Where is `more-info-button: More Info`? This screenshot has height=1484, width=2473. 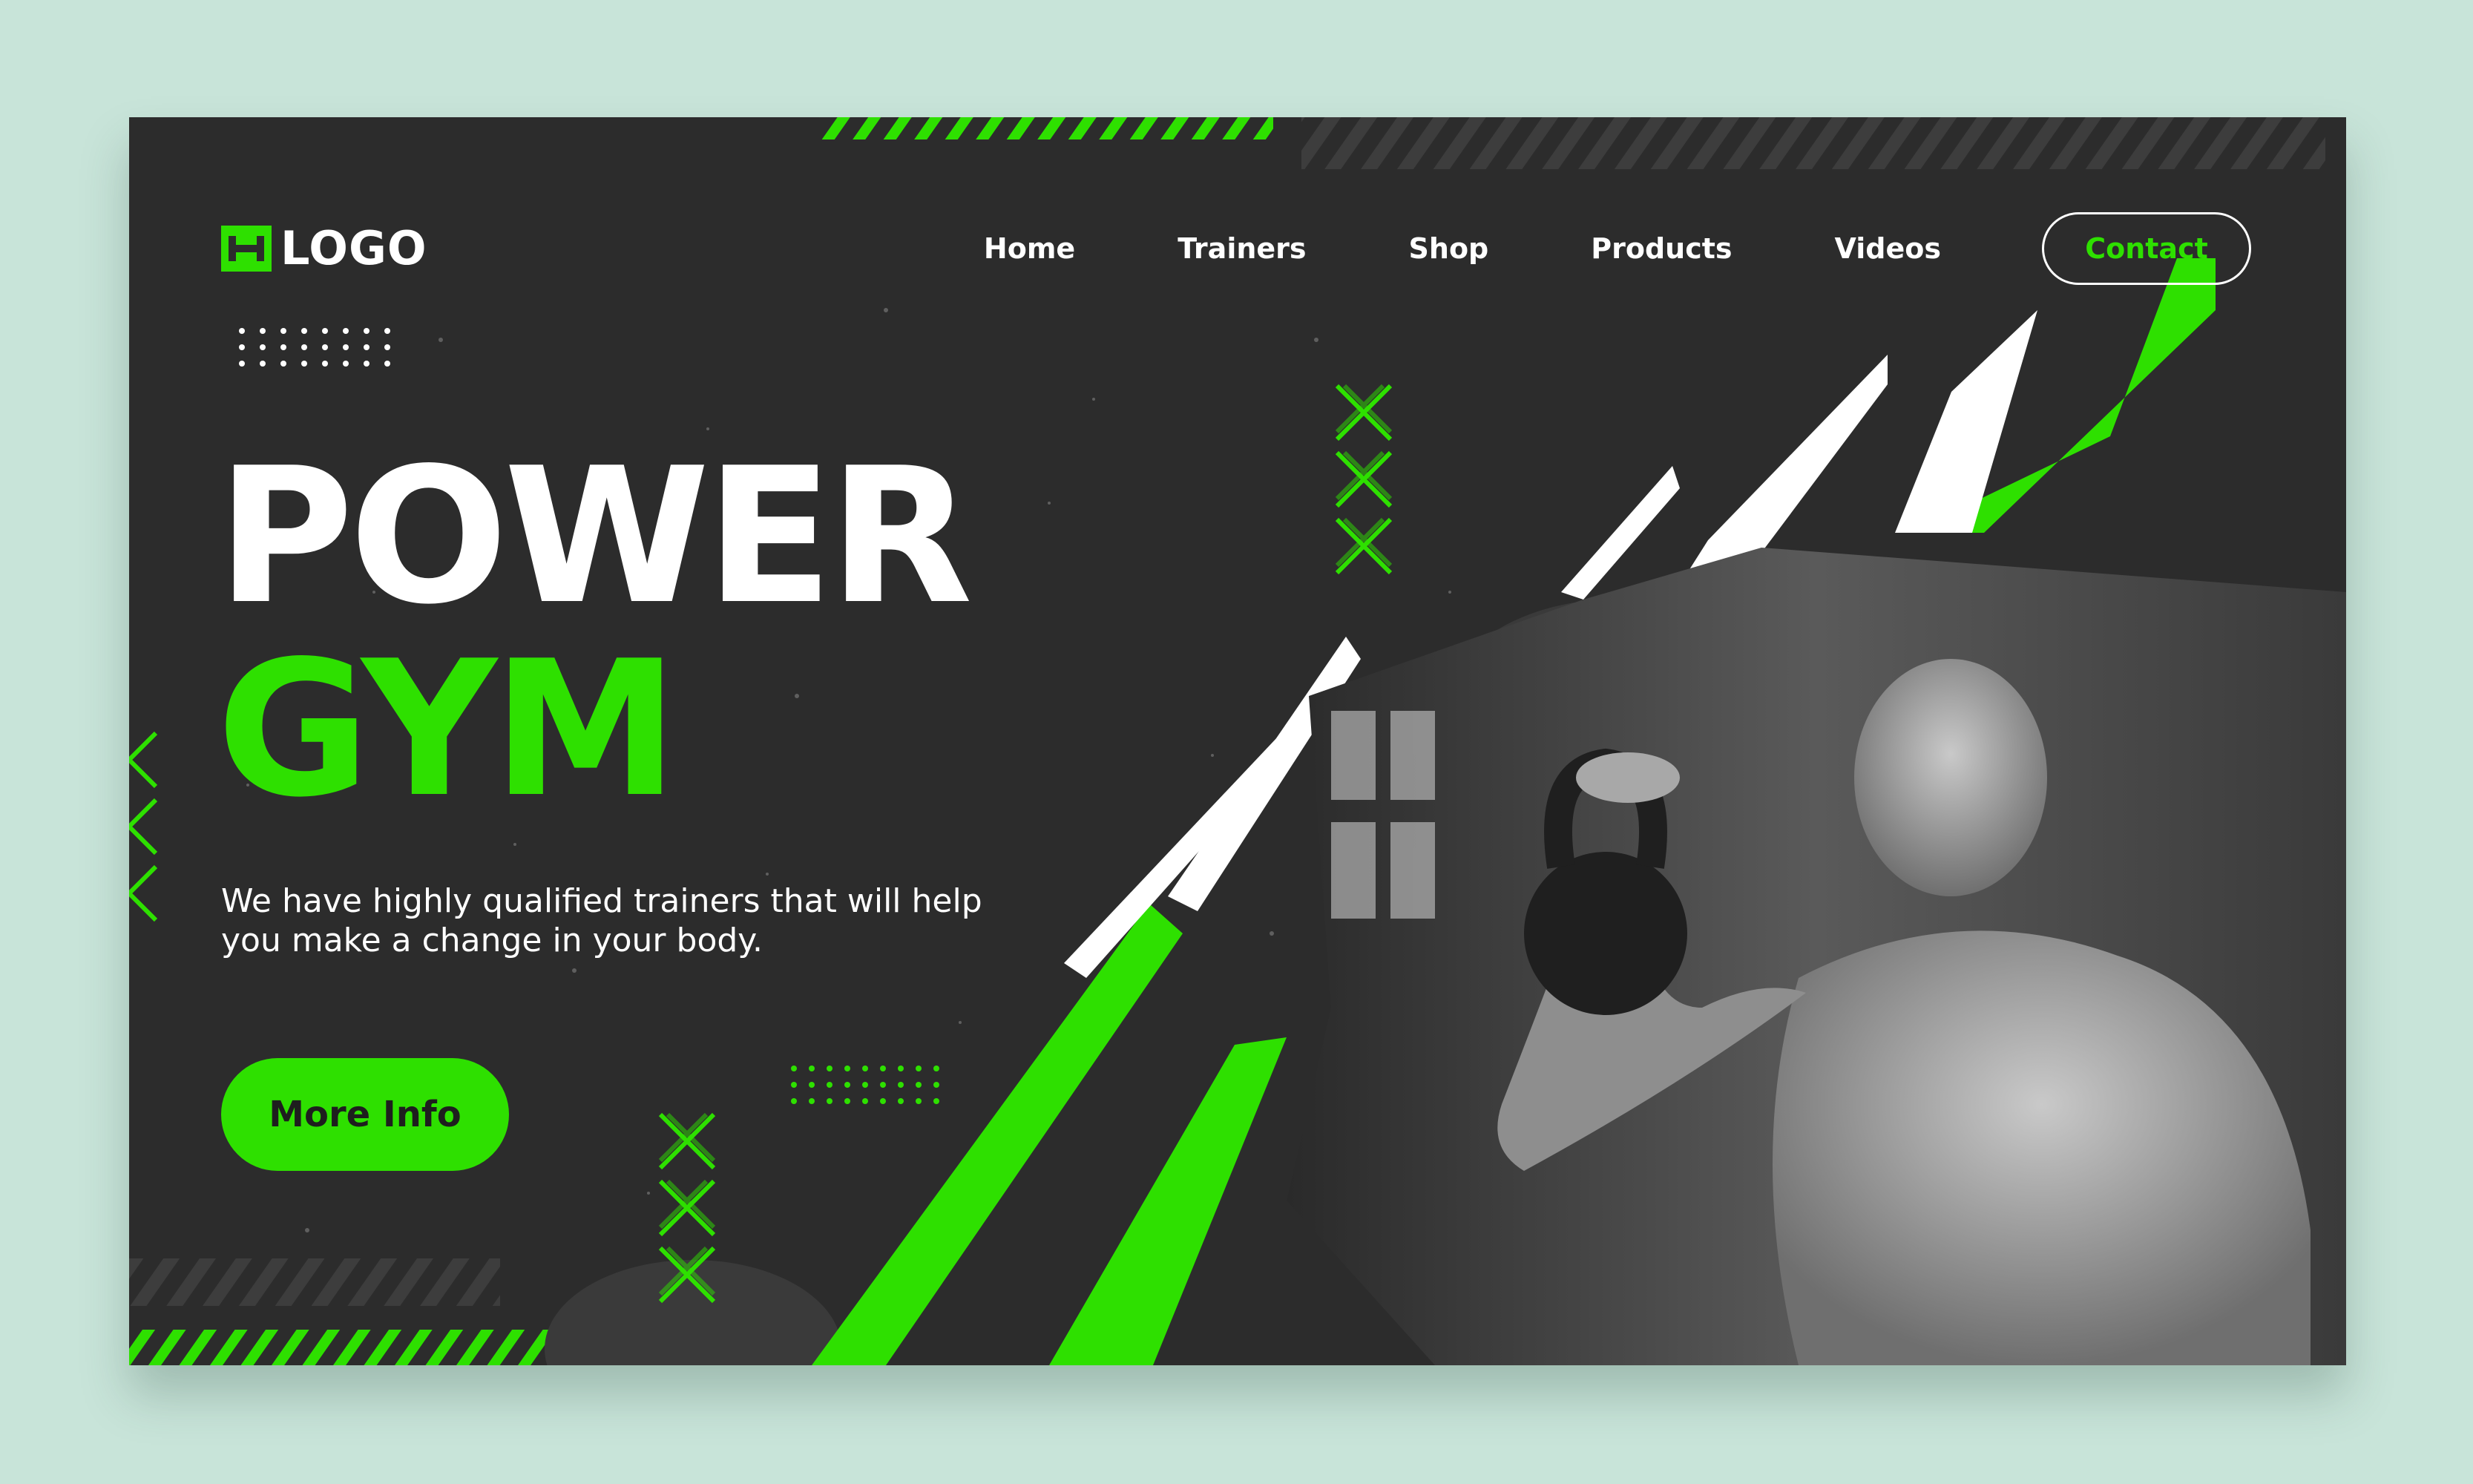
more-info-button: More Info is located at coordinates (365, 1114).